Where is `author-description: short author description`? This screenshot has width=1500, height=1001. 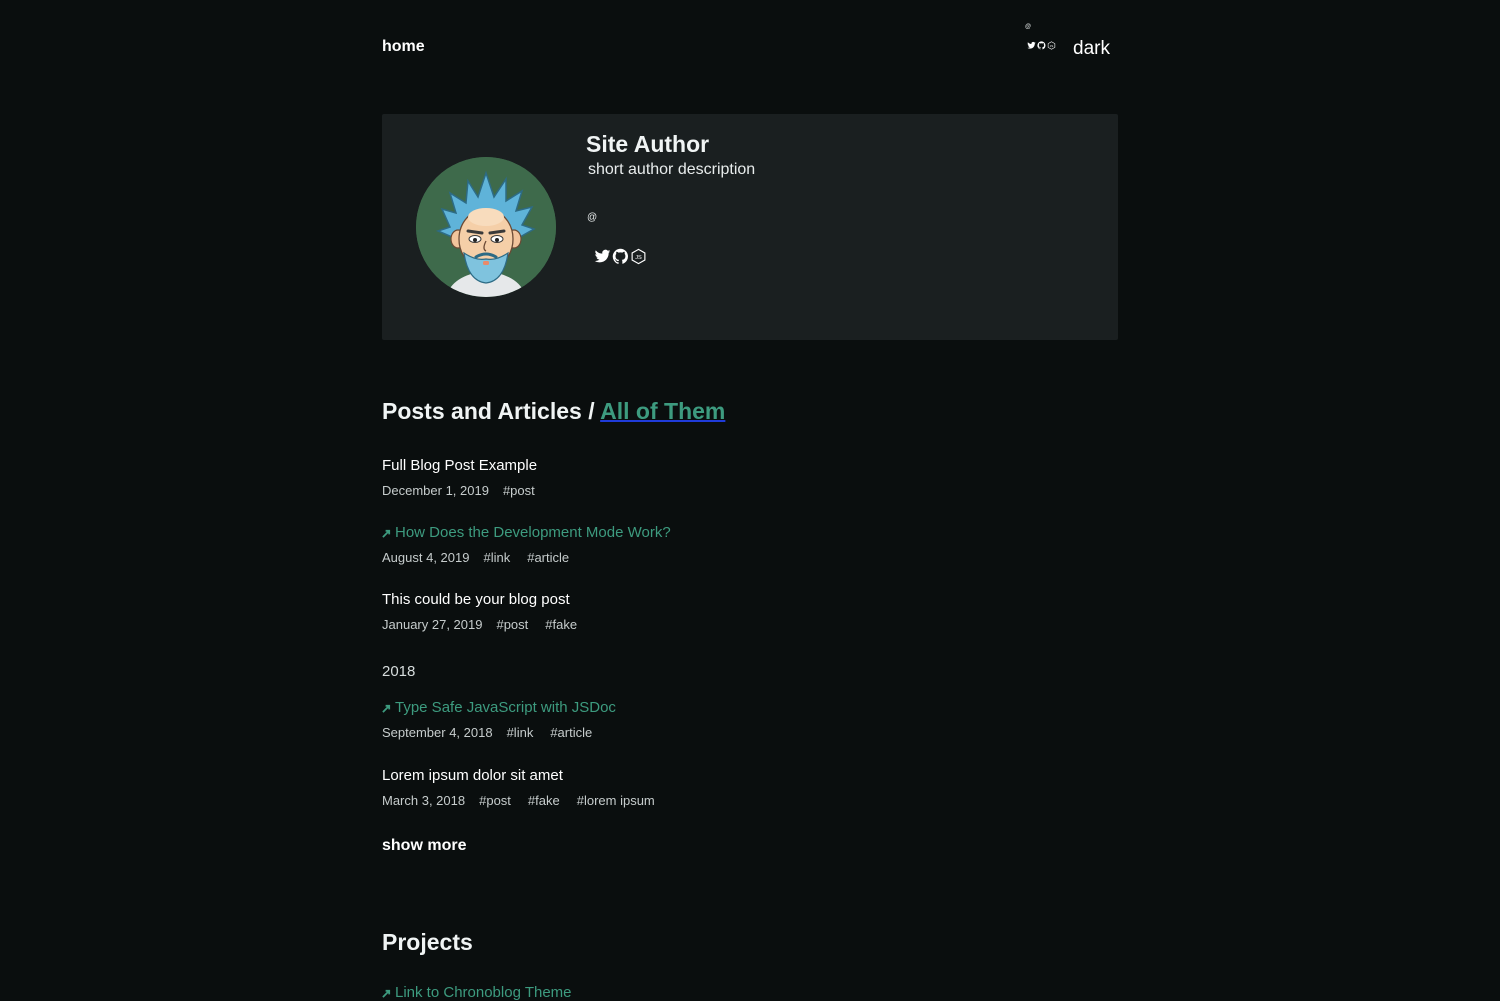
author-description: short author description is located at coordinates (672, 169).